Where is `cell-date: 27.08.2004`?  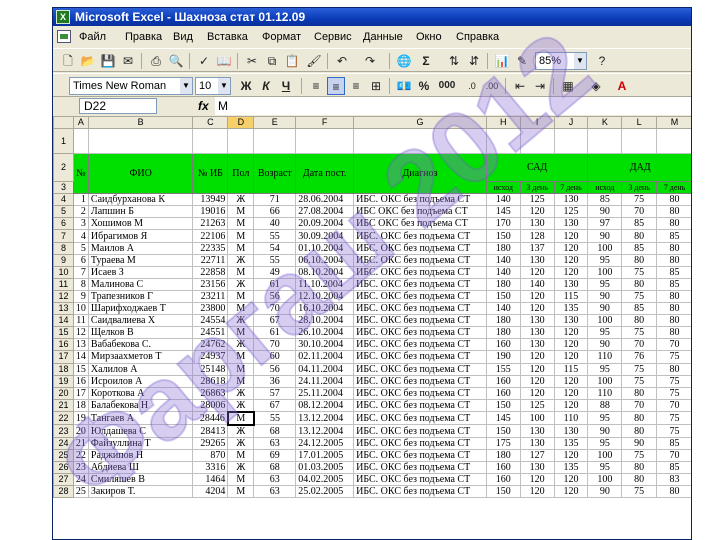
cell-date: 27.08.2004 is located at coordinates (325, 212).